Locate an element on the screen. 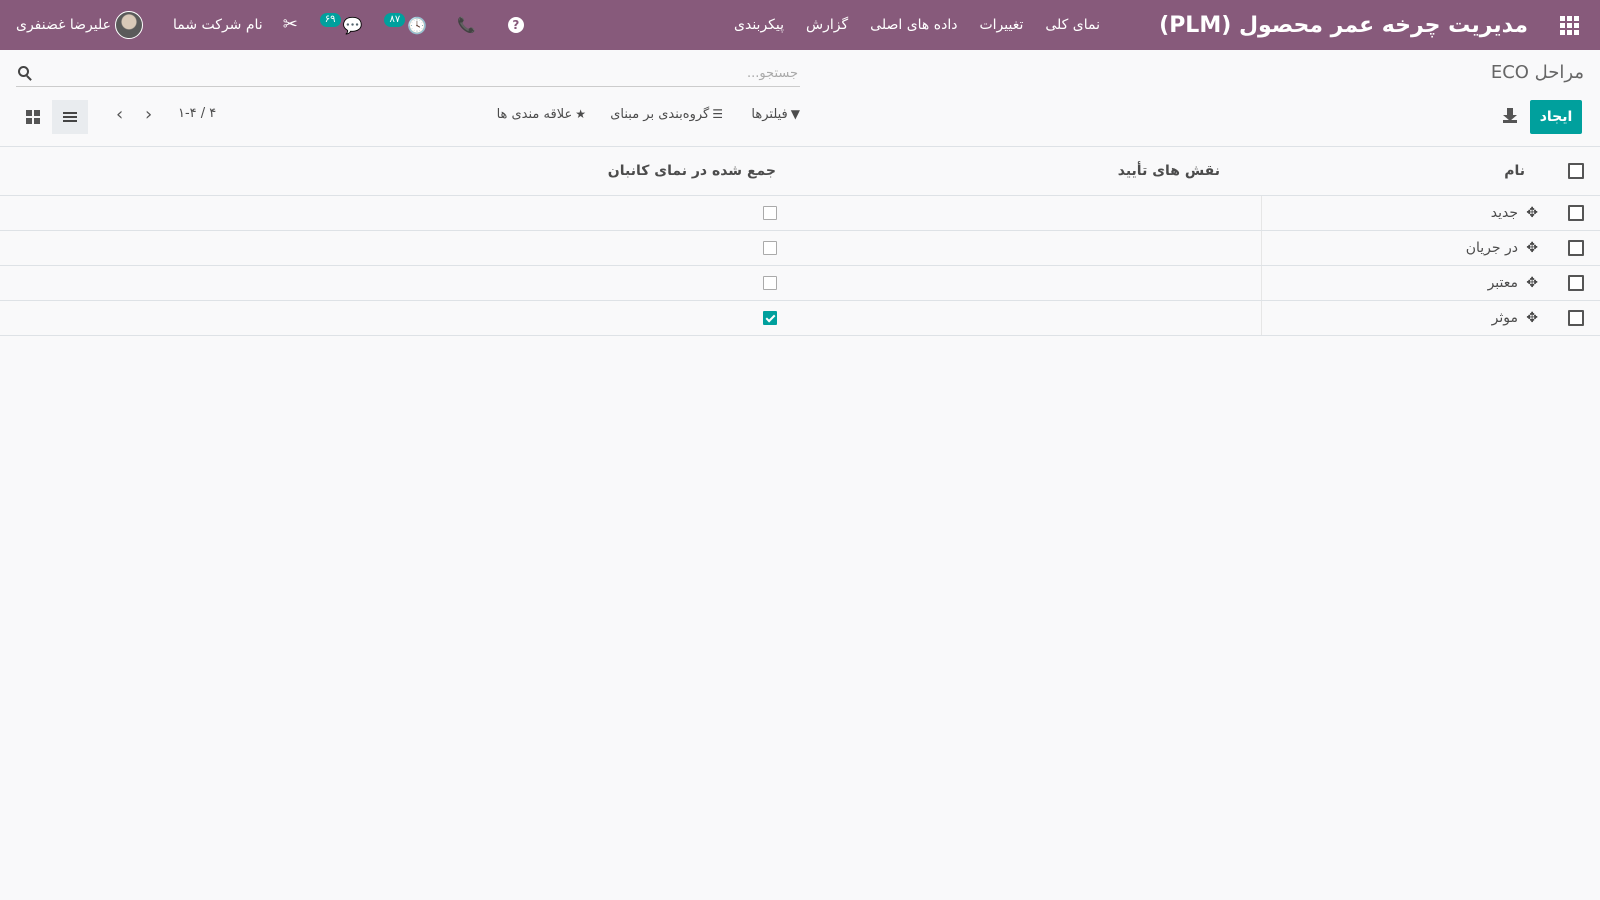 This screenshot has height=900, width=1600. page-title: مراحل ECO is located at coordinates (1537, 72).